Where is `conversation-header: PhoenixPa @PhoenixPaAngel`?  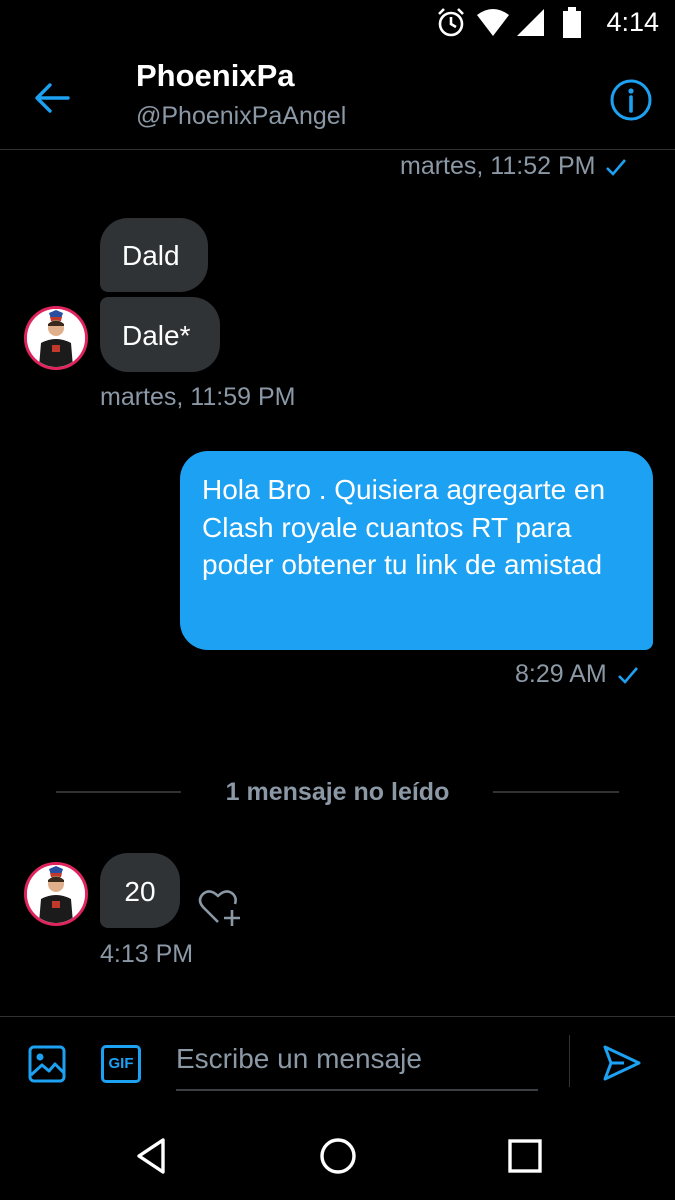
conversation-header: PhoenixPa @PhoenixPaAngel is located at coordinates (337, 99).